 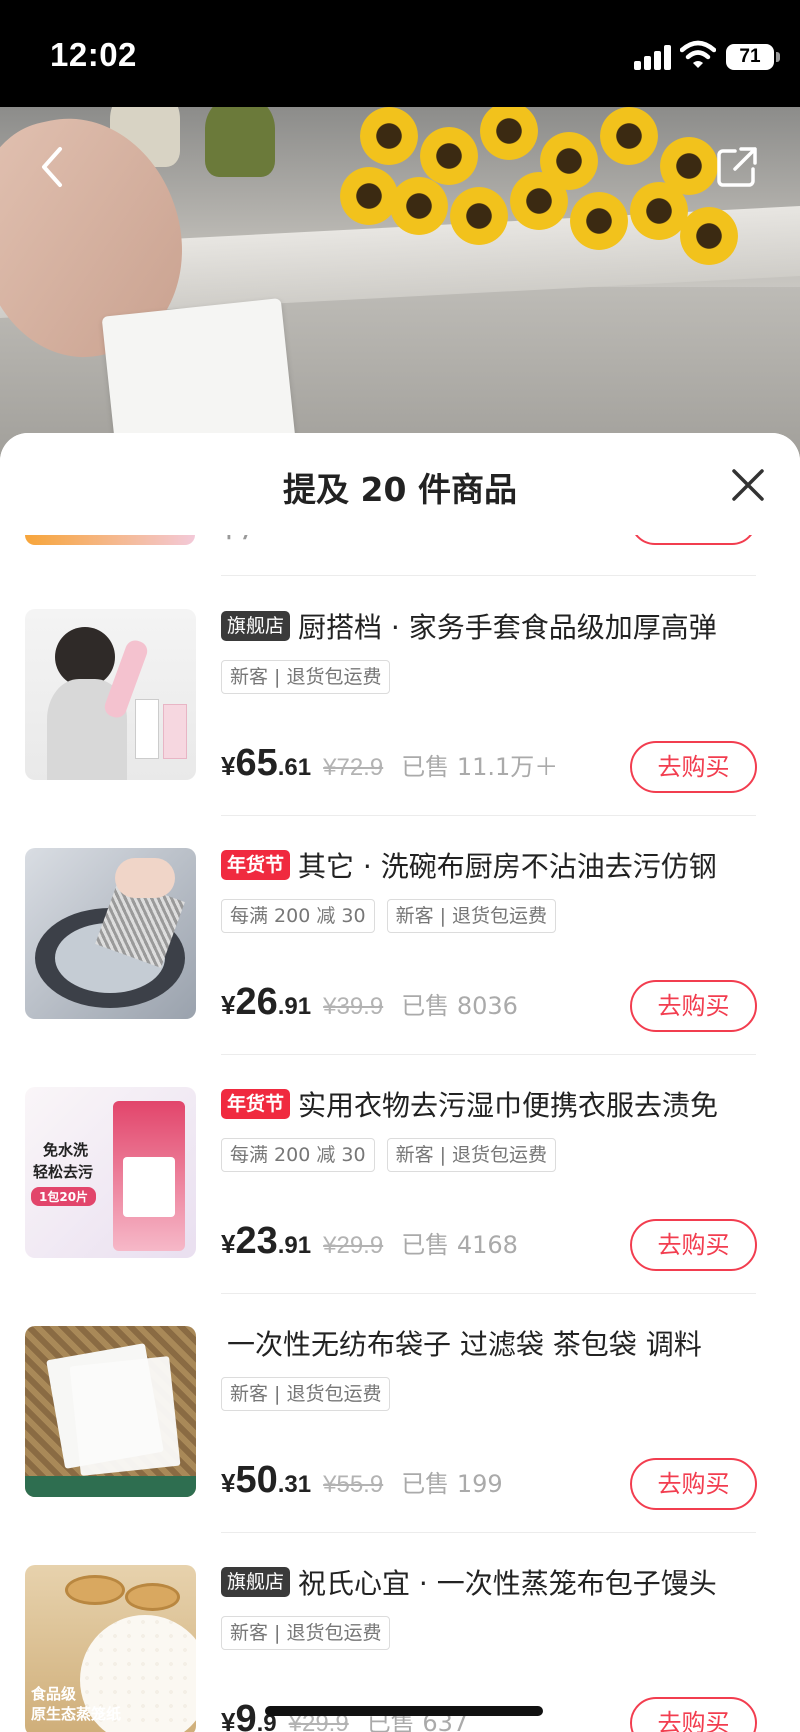 What do you see at coordinates (76, 1714) in the screenshot?
I see `thumb-text: 原生态蒸笼纸` at bounding box center [76, 1714].